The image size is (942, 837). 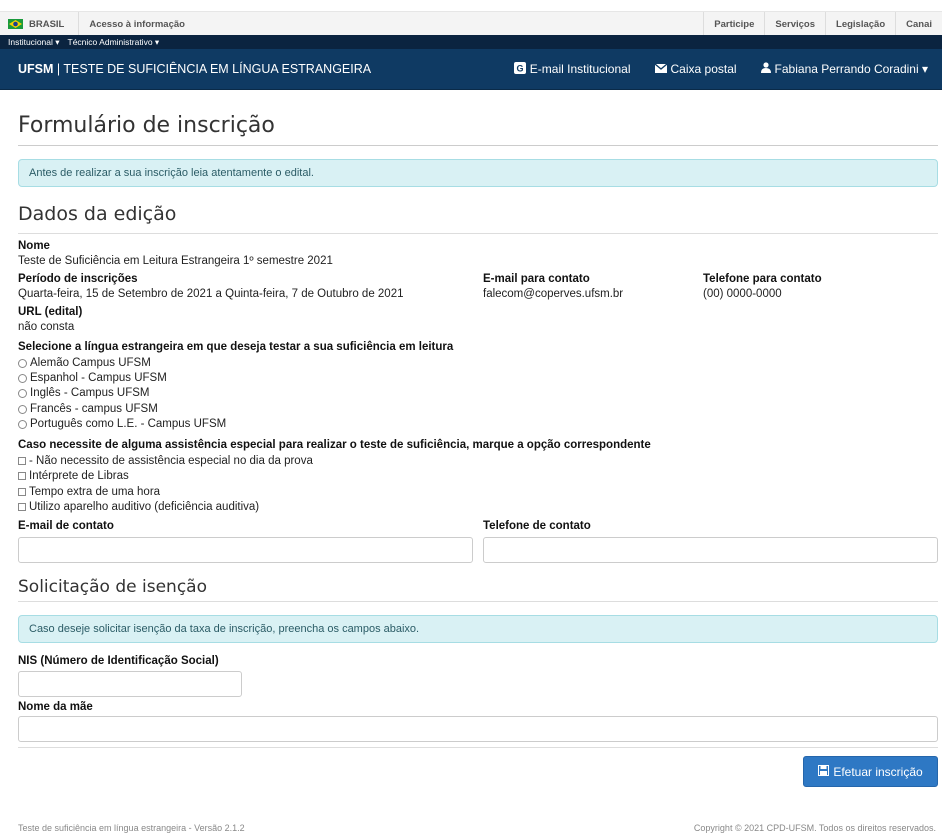 I want to click on language-option-german: Alemão Campus UFSM, so click(x=84, y=363).